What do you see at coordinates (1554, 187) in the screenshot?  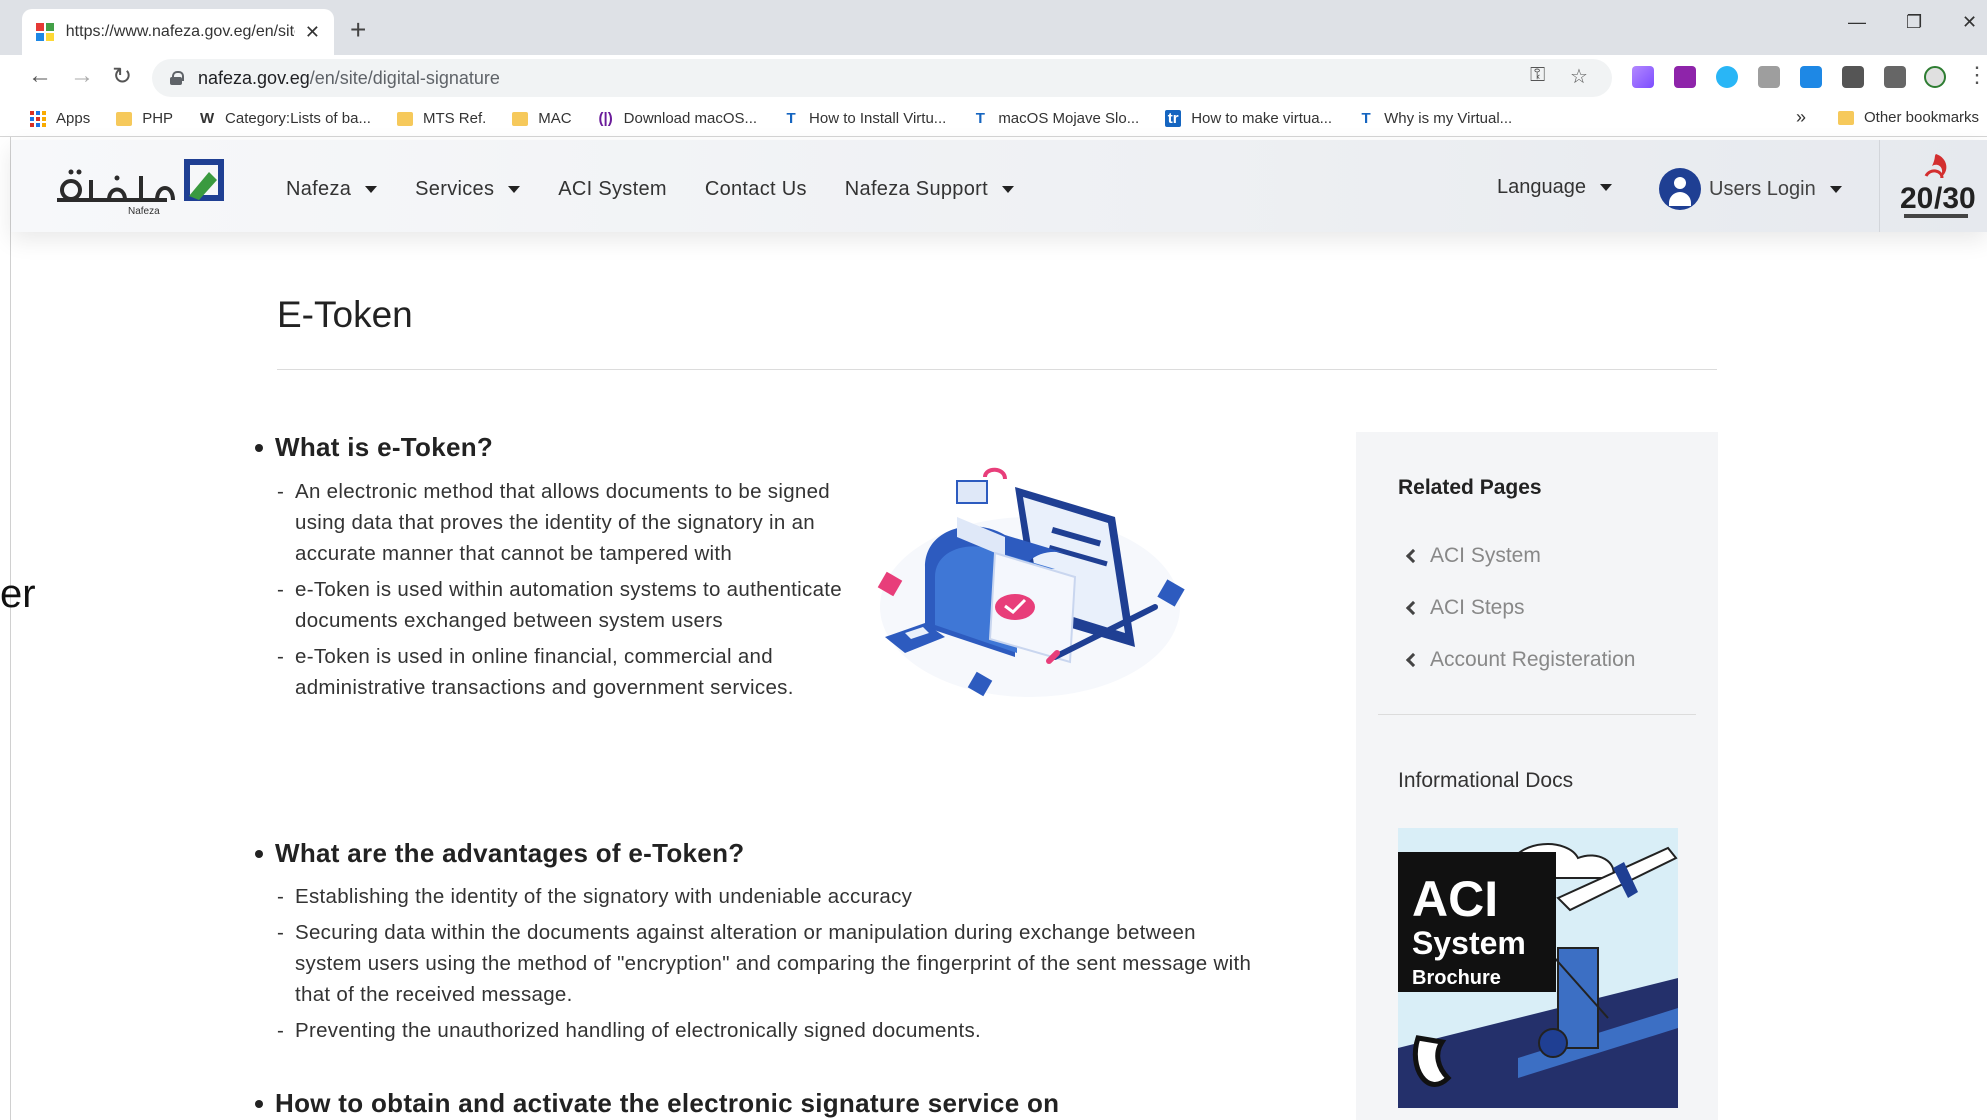 I see `language-dropdown: Language` at bounding box center [1554, 187].